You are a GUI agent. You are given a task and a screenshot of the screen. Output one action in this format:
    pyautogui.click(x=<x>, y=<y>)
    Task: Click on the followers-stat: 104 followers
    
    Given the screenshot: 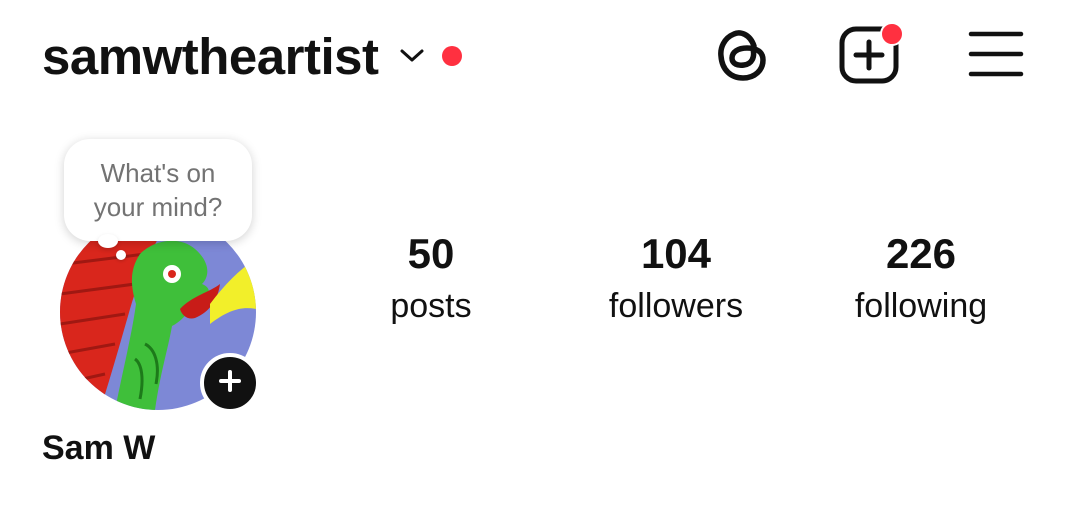 What is the action you would take?
    pyautogui.click(x=676, y=277)
    